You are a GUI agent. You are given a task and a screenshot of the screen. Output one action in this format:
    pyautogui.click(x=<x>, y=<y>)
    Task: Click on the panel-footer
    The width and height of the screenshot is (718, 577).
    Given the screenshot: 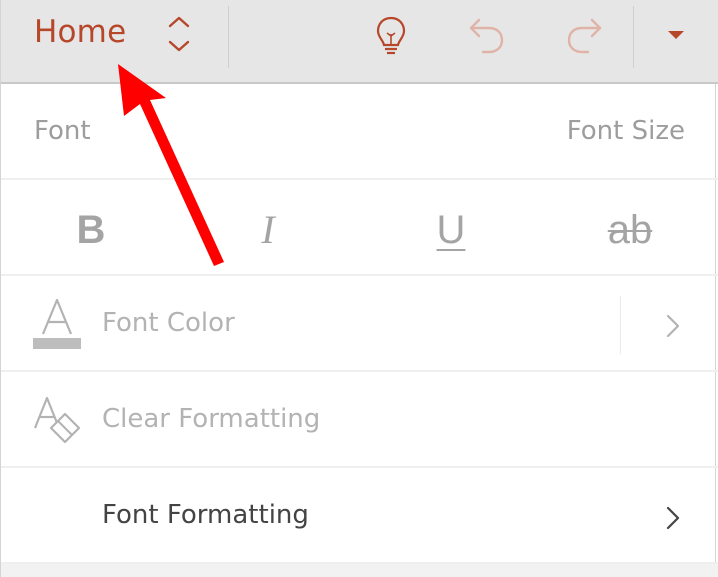 What is the action you would take?
    pyautogui.click(x=359, y=570)
    